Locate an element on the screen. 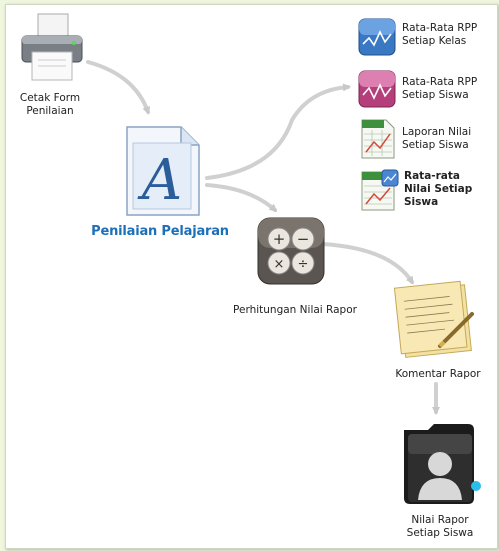 This screenshot has width=499, height=551. blue-chart-icon is located at coordinates (377, 37).